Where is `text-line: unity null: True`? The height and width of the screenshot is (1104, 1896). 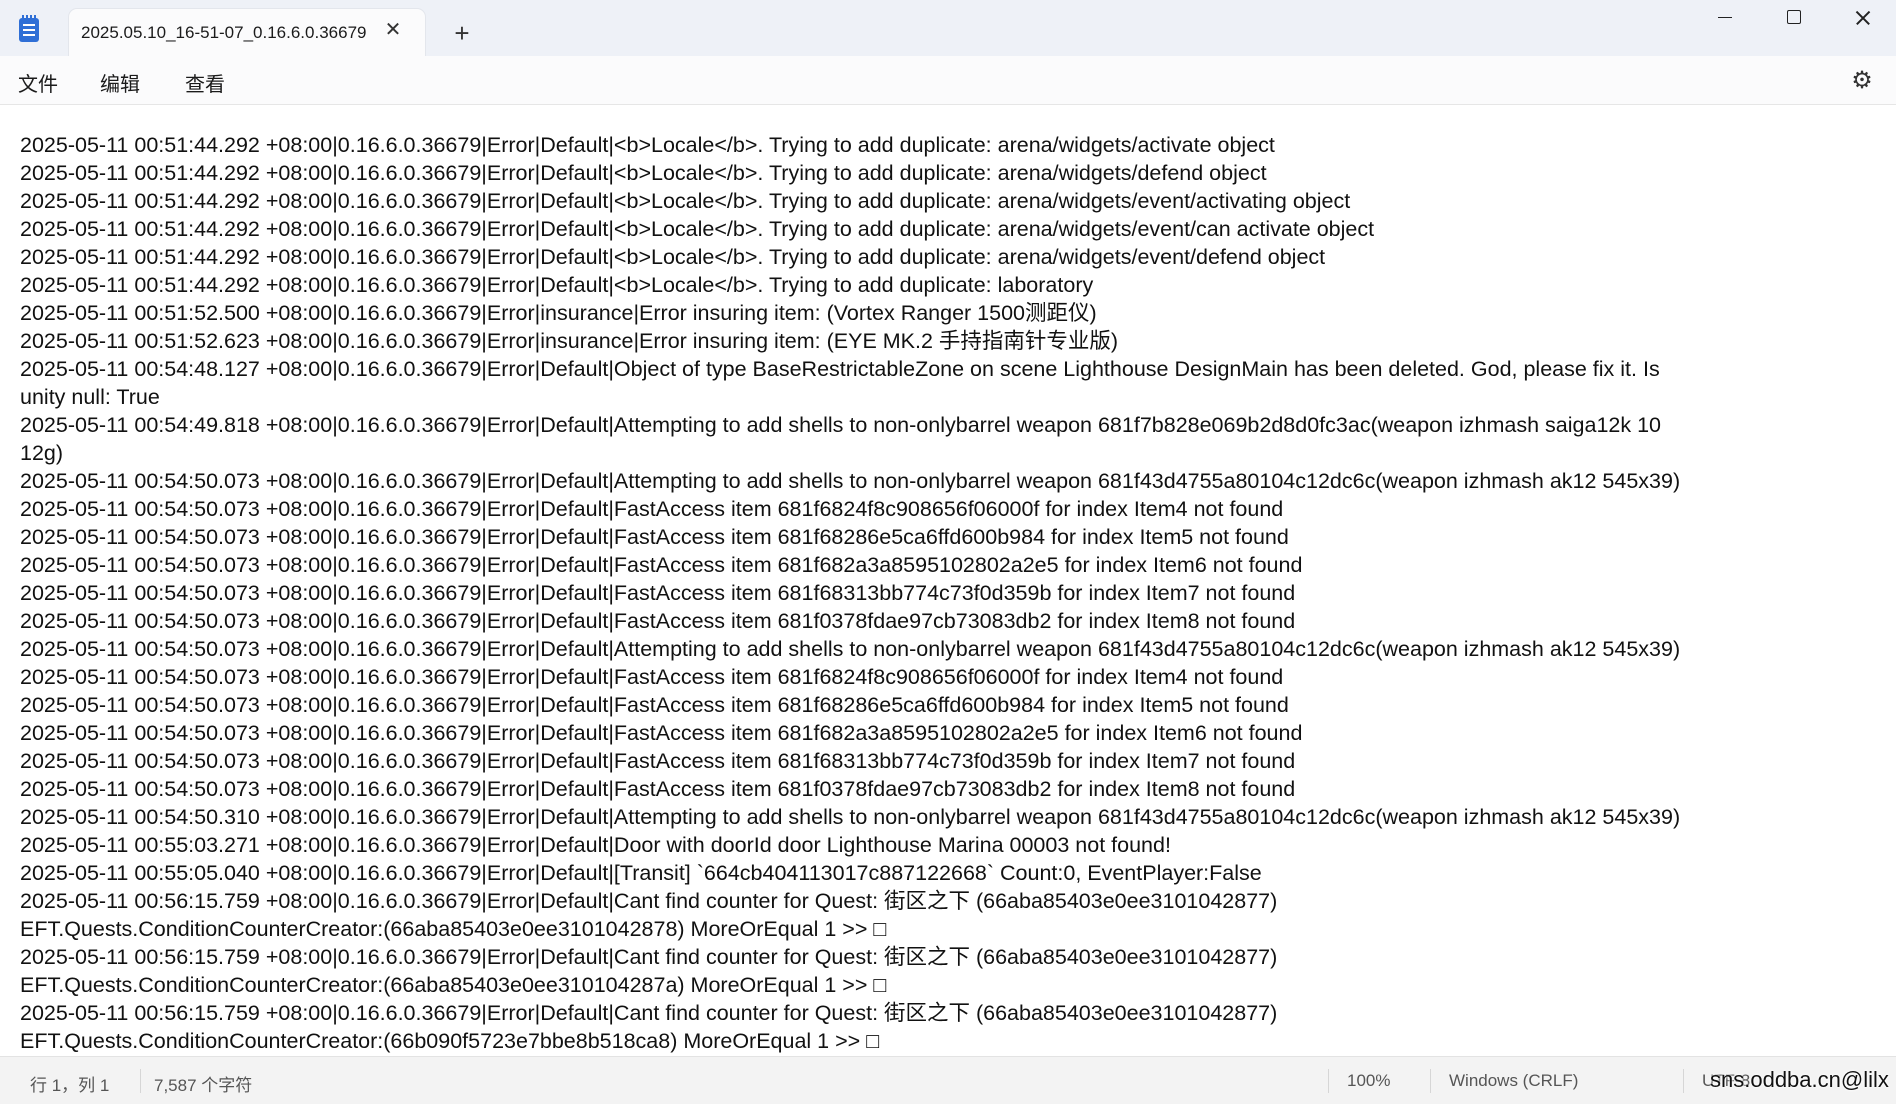
text-line: unity null: True is located at coordinates (90, 397).